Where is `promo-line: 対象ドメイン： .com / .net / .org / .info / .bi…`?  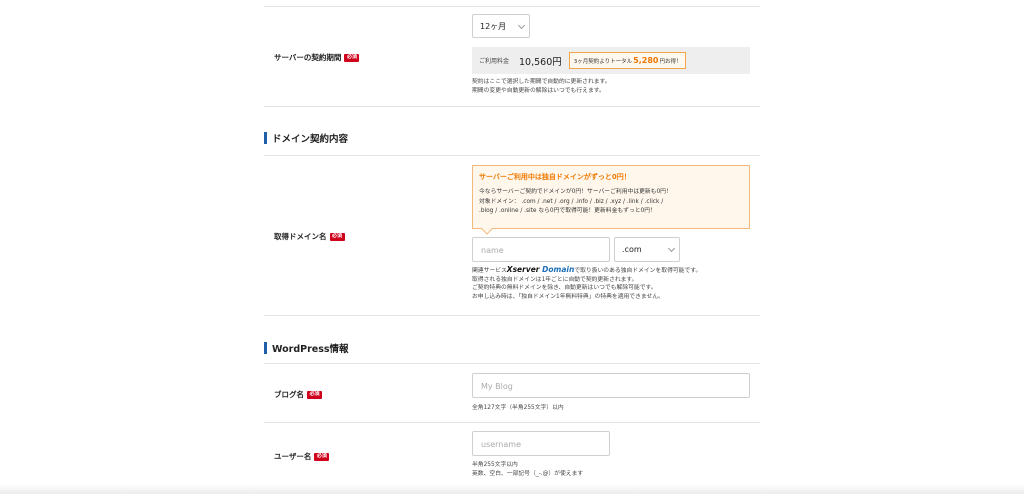
promo-line: 対象ドメイン： .com / .net / .org / .info / .bi… is located at coordinates (571, 201).